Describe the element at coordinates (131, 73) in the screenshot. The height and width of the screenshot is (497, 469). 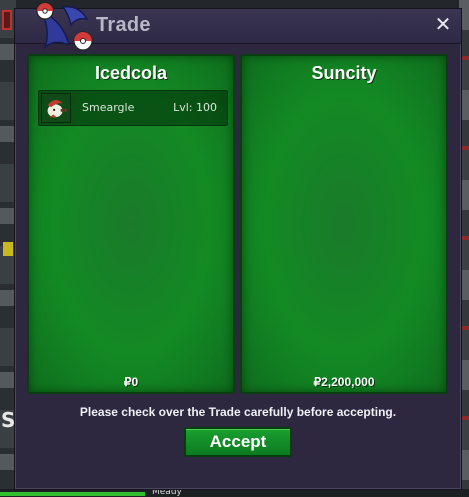
I see `player-name-left: Icedcola` at that location.